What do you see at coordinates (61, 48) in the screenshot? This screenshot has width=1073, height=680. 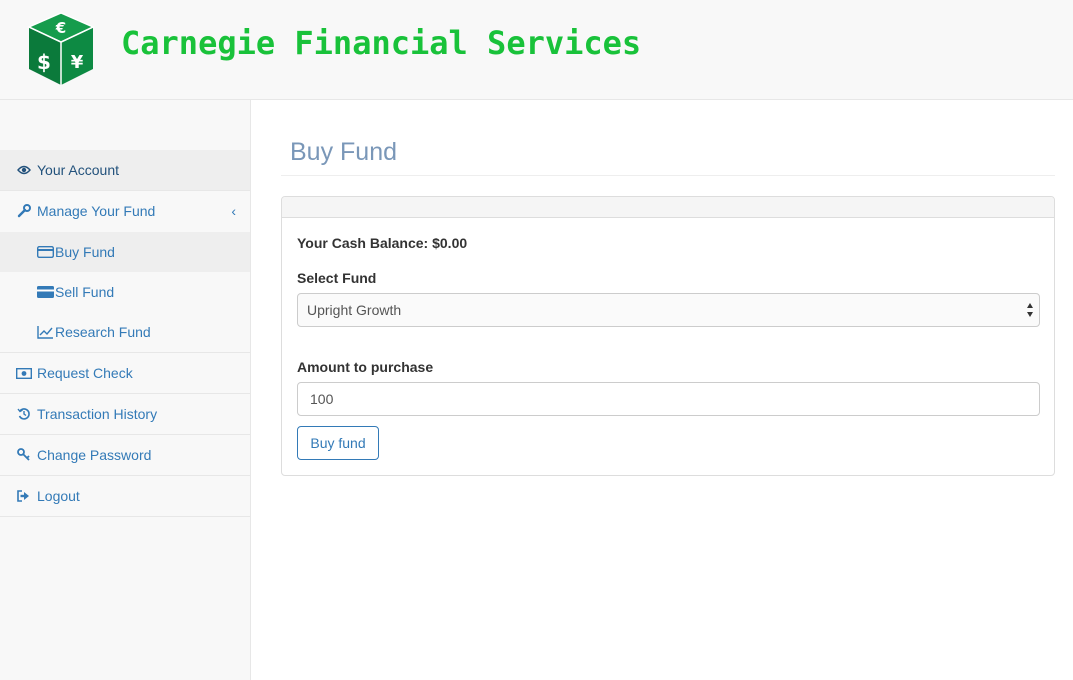 I see `currency-dice-logo: € $ ¥` at bounding box center [61, 48].